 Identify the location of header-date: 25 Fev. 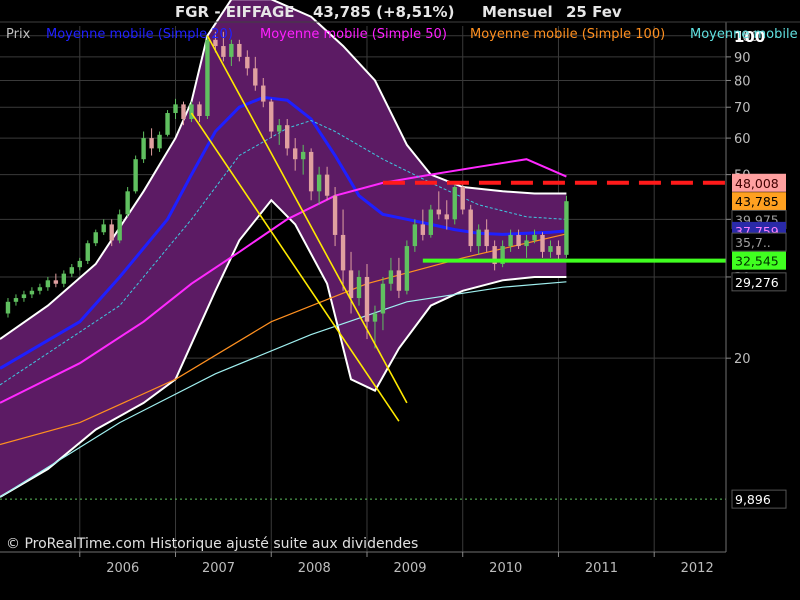
(594, 12).